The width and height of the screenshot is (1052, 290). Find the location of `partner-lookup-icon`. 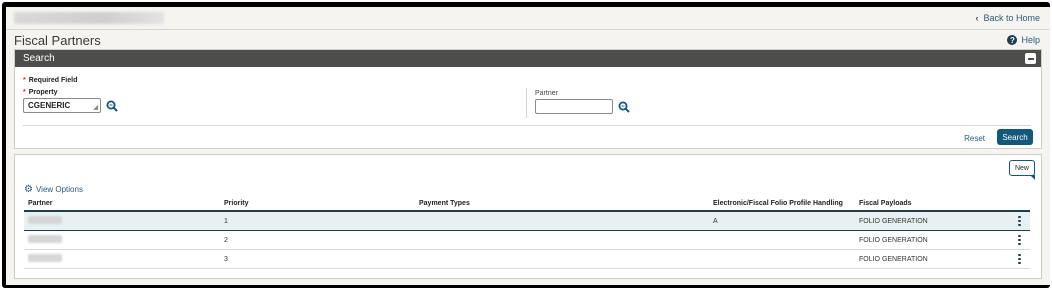

partner-lookup-icon is located at coordinates (624, 107).